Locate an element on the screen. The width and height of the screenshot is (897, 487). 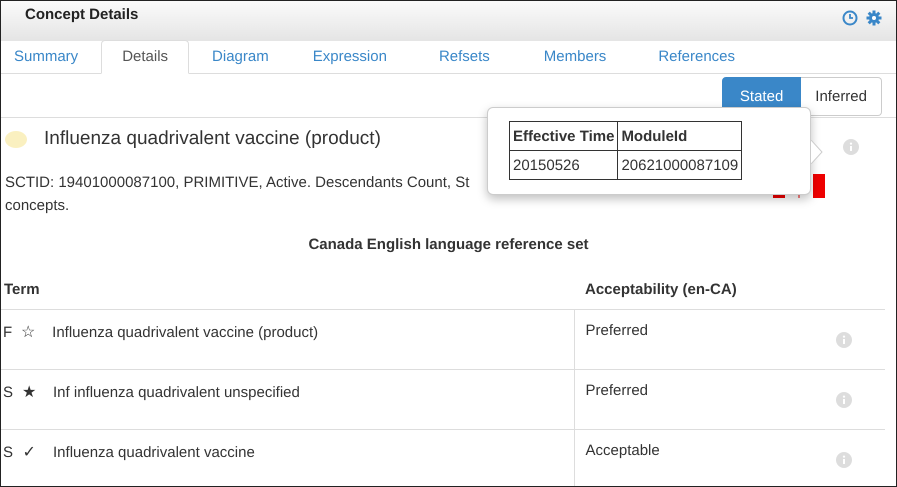
popover-column-header: ModuleId is located at coordinates (680, 136).